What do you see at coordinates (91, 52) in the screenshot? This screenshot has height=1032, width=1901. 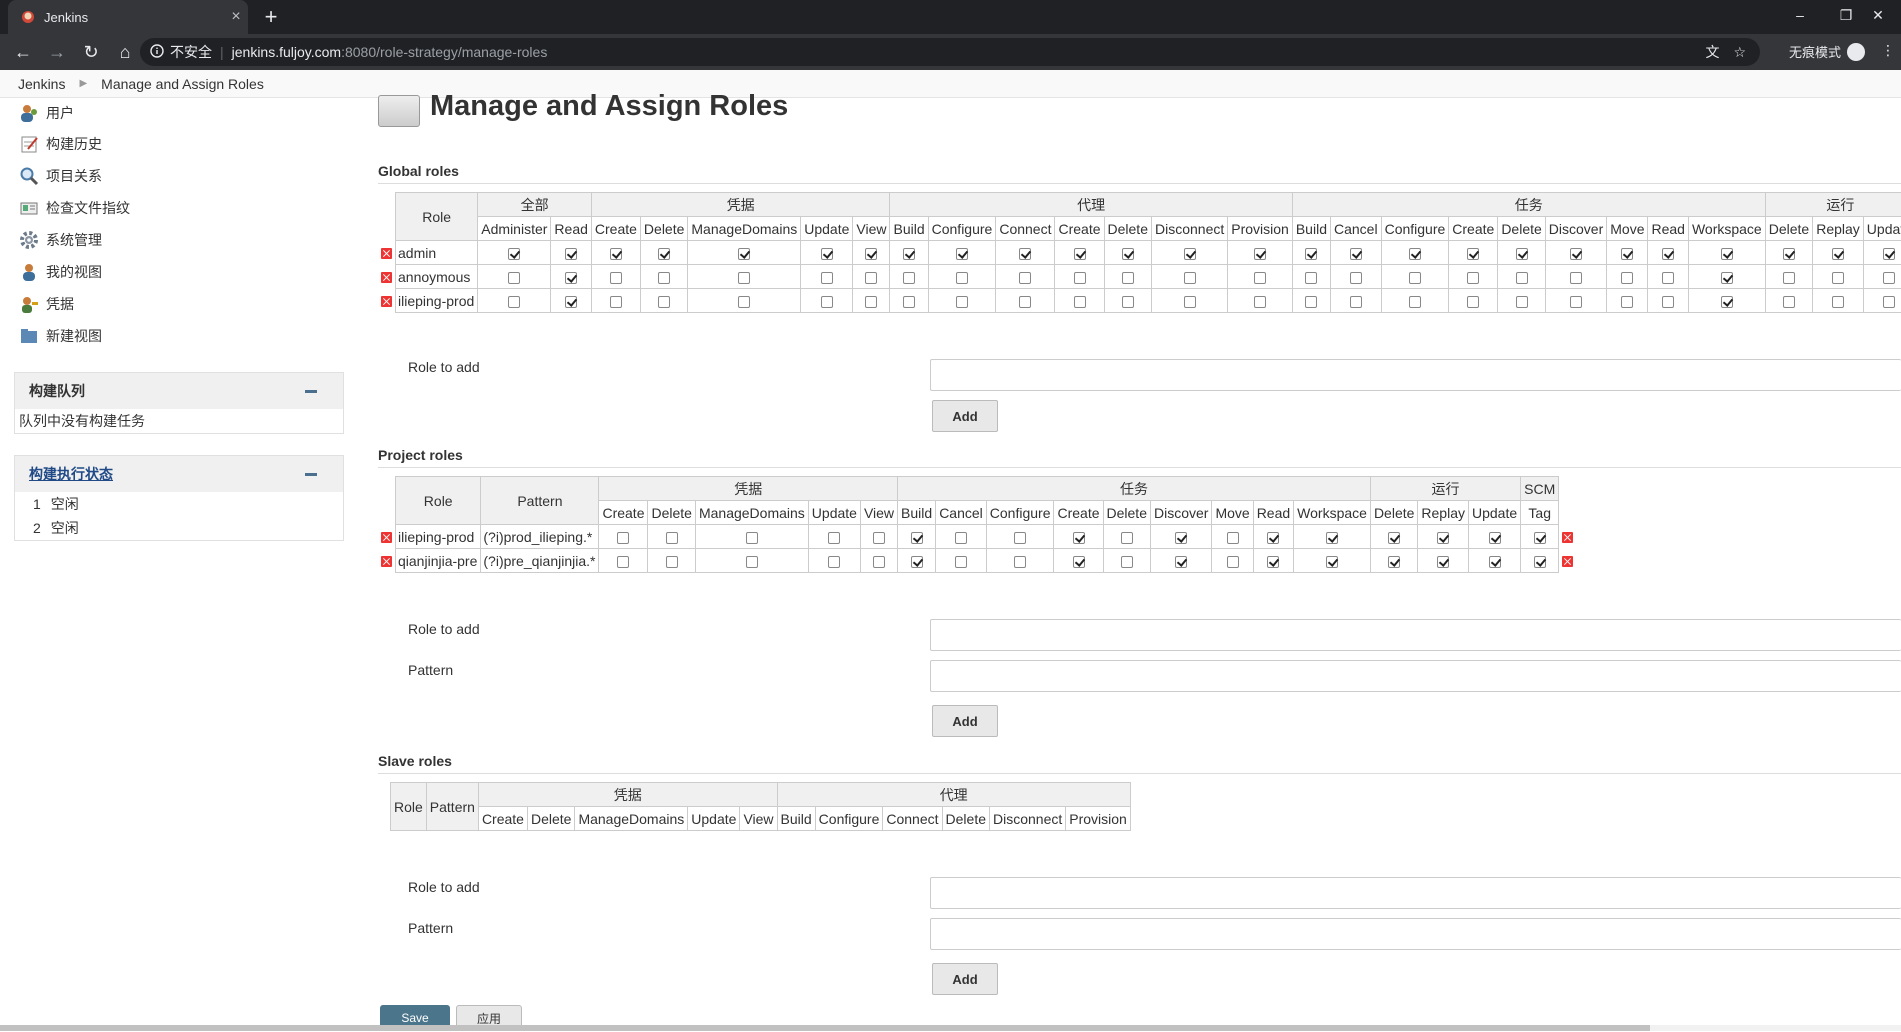 I see `reload-icon: ↻` at bounding box center [91, 52].